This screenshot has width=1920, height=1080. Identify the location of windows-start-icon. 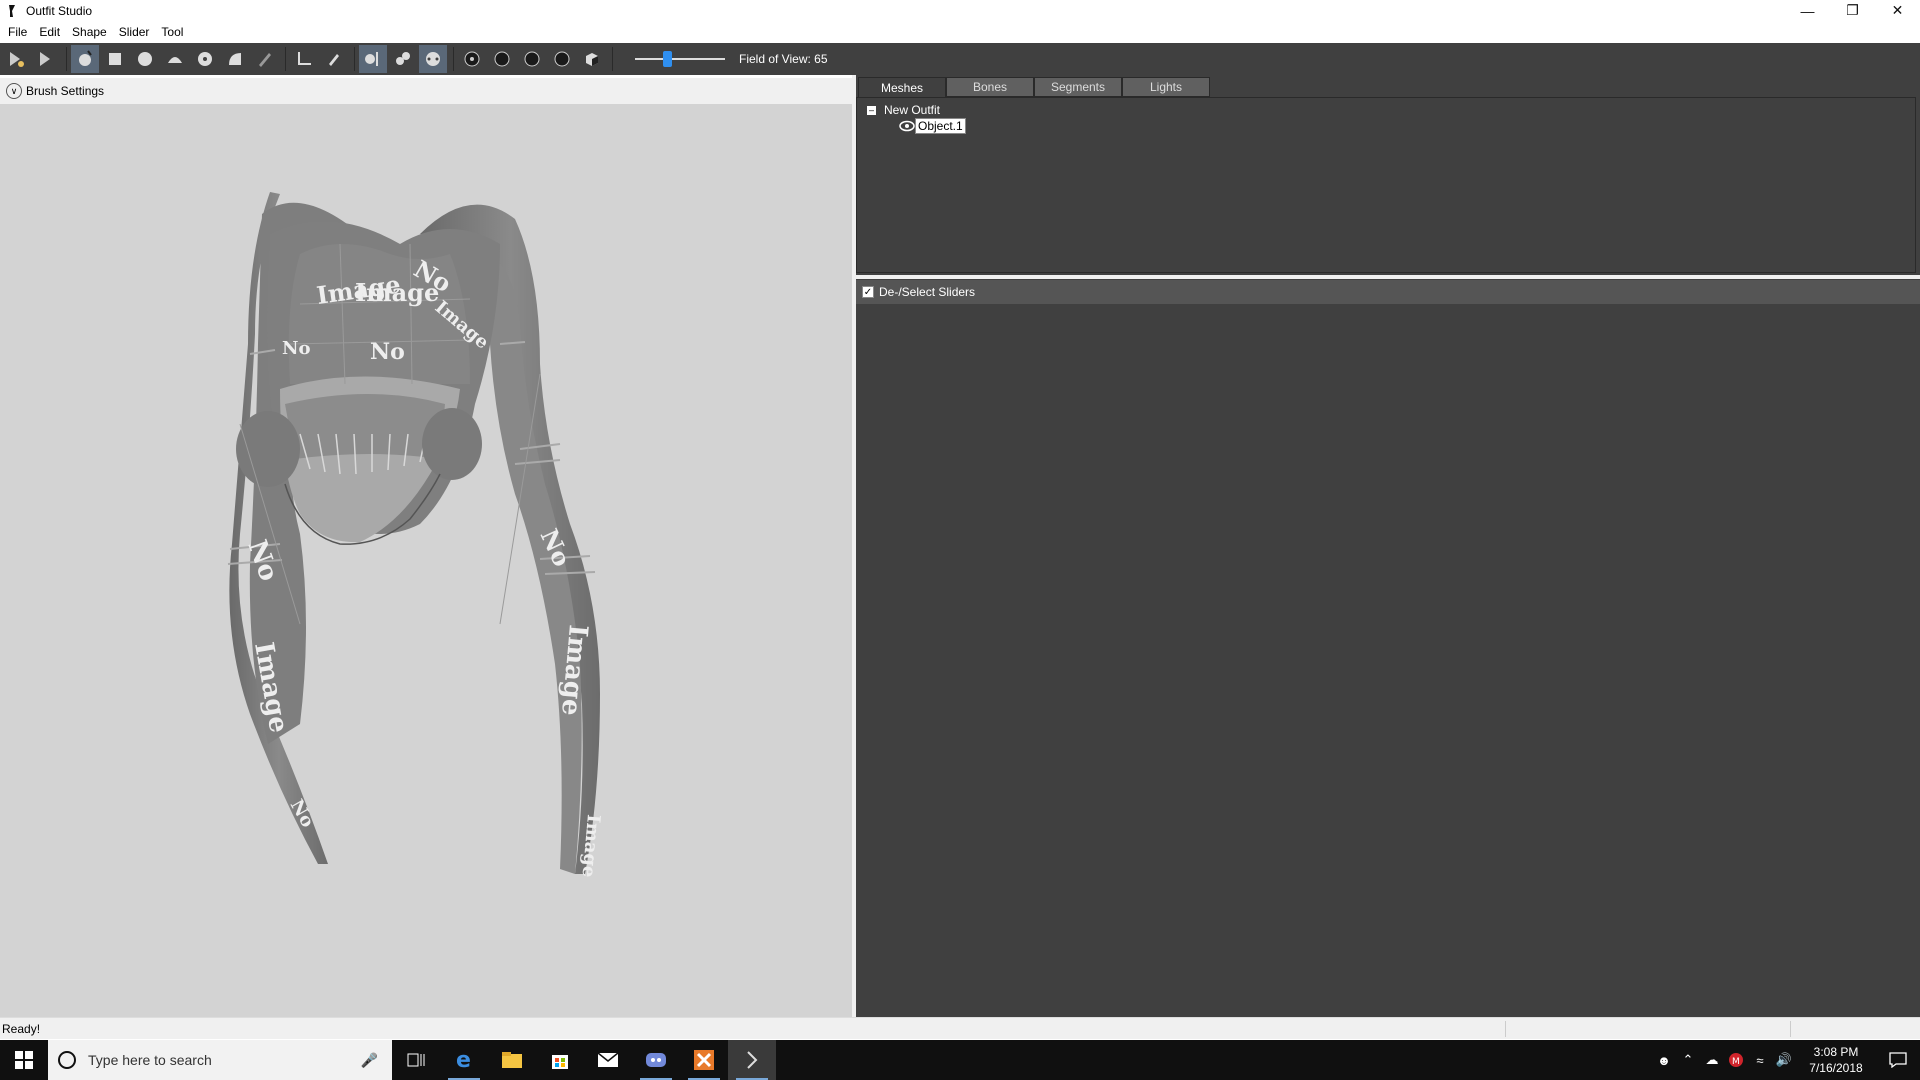
(24, 1060).